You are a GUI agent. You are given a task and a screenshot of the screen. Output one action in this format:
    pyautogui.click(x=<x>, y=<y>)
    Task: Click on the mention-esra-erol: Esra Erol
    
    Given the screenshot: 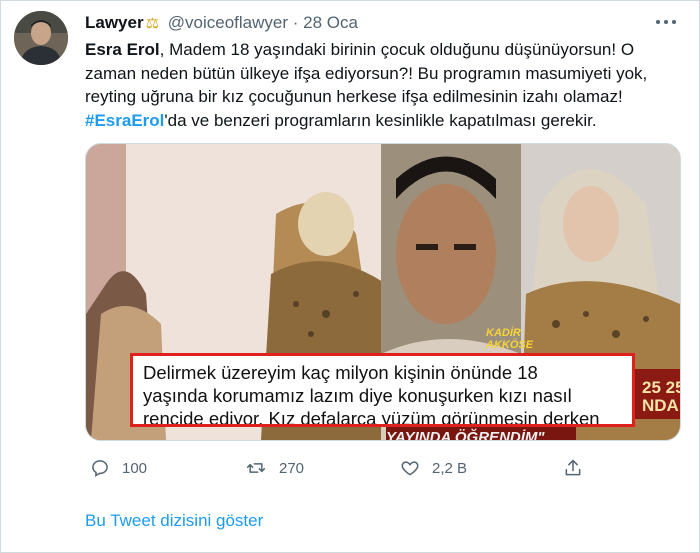 What is the action you would take?
    pyautogui.click(x=122, y=49)
    